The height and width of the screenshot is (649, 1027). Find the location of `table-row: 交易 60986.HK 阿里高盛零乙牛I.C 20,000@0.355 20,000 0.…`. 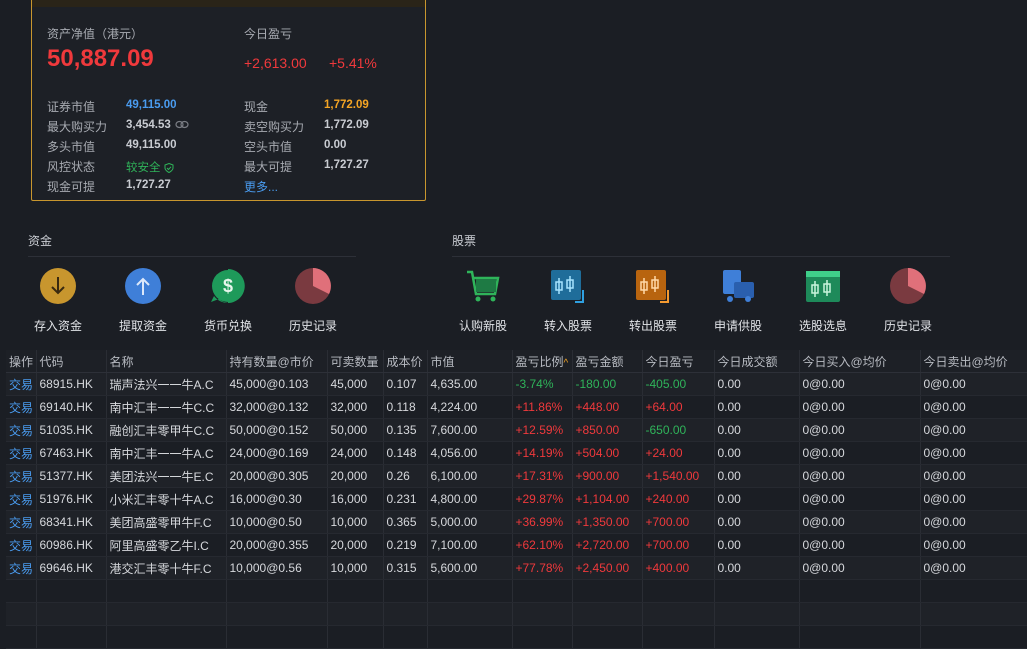

table-row: 交易 60986.HK 阿里高盛零乙牛I.C 20,000@0.355 20,000 0.… is located at coordinates (516, 545).